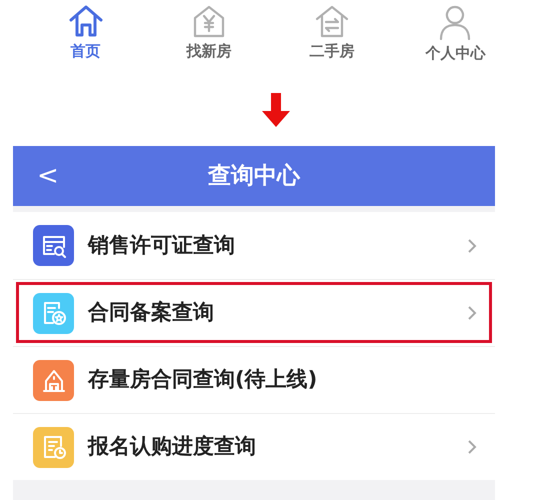 This screenshot has height=500, width=541. Describe the element at coordinates (48, 176) in the screenshot. I see `back-button: <` at that location.